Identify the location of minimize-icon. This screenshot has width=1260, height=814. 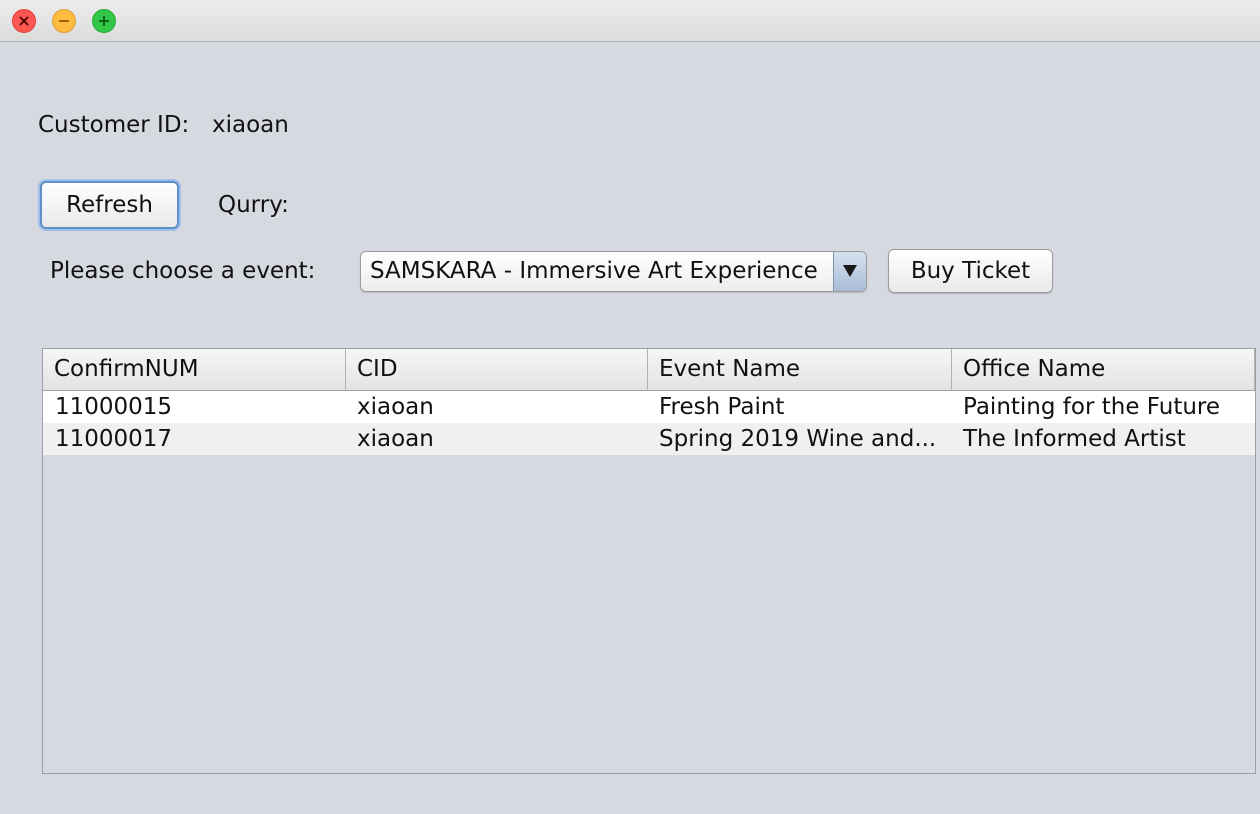
(64, 21).